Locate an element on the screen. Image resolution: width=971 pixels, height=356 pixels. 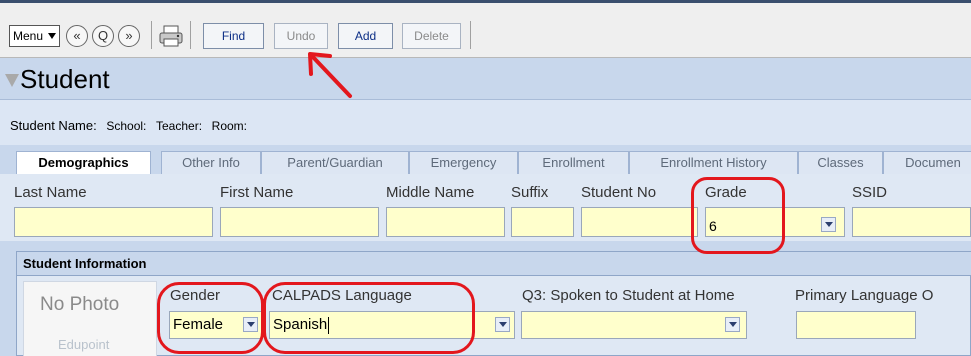
student-name-label: Student Name: is located at coordinates (53, 125).